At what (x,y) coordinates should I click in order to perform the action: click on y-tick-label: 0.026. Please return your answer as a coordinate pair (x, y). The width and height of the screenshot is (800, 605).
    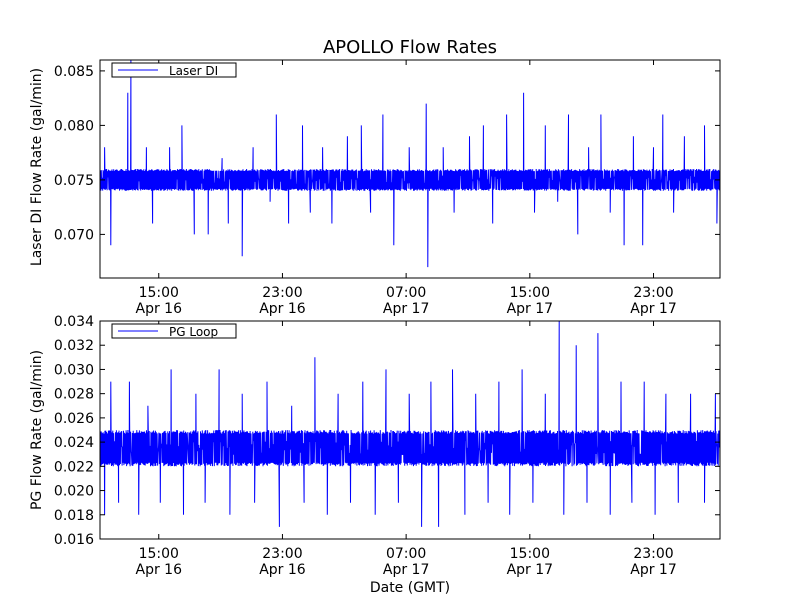
    Looking at the image, I should click on (74, 419).